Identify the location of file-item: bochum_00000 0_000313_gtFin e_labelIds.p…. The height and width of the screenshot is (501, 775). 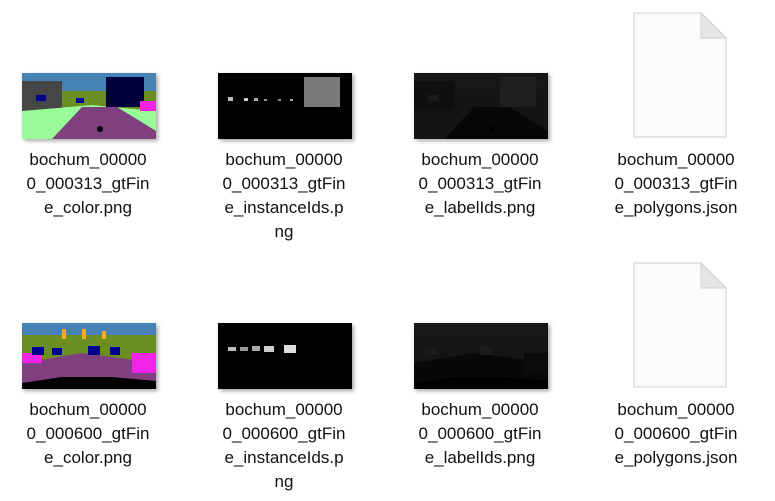
(480, 108).